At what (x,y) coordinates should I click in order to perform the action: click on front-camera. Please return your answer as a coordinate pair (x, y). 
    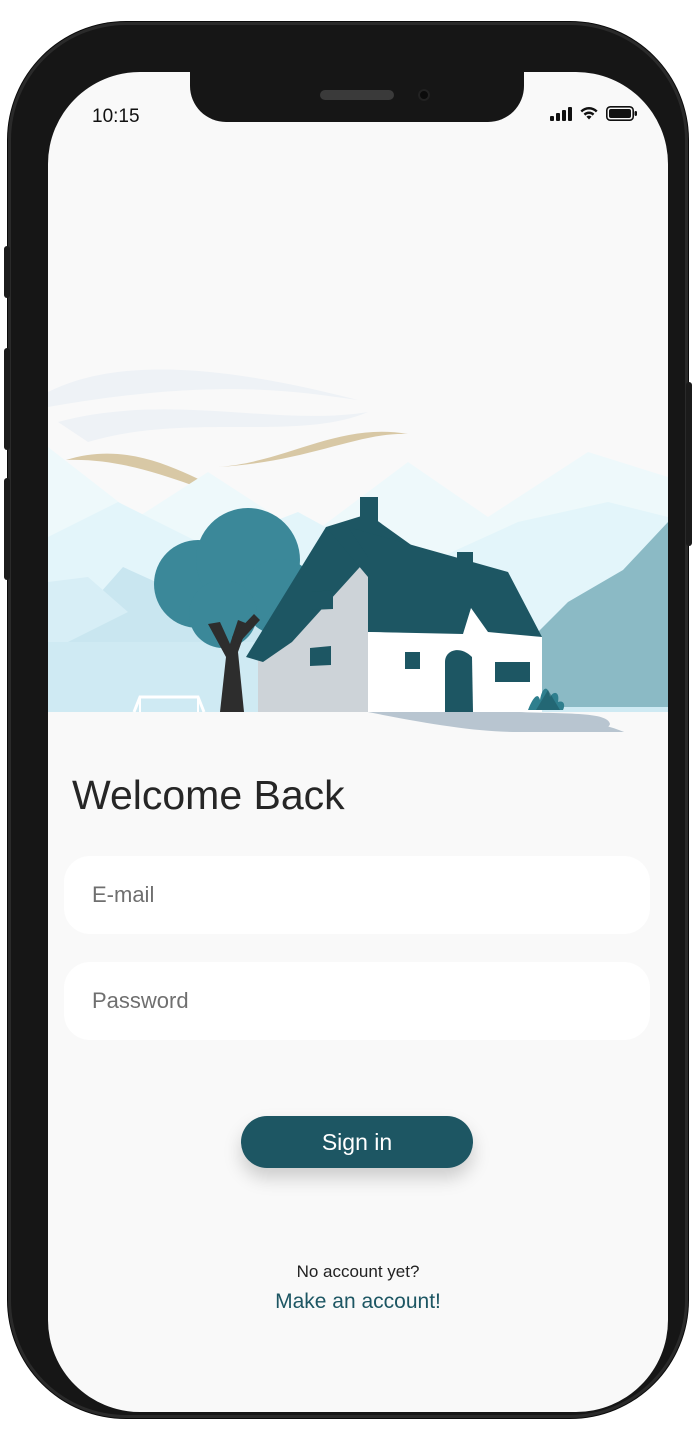
    Looking at the image, I should click on (424, 95).